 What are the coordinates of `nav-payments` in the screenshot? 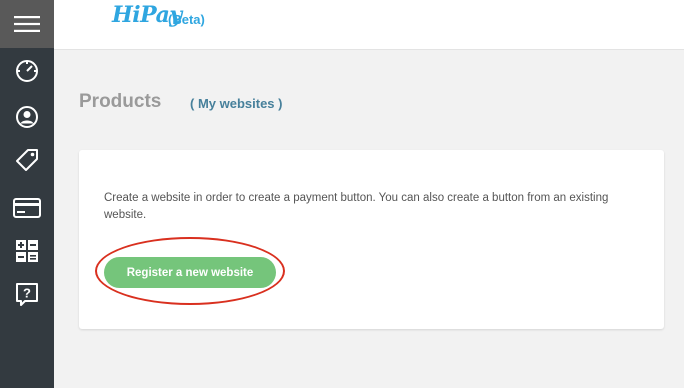 It's located at (27, 208).